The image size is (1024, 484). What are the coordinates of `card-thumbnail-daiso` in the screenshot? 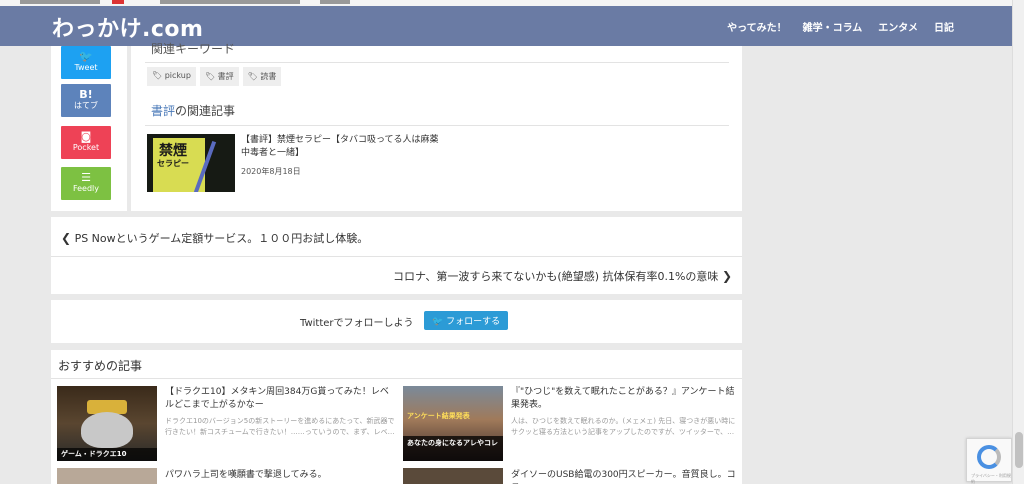 It's located at (453, 476).